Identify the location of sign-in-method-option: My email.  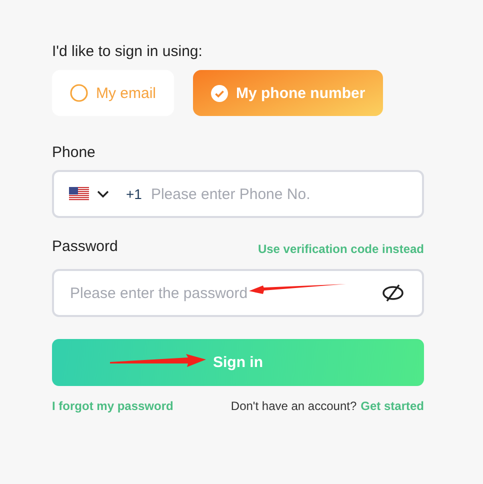
(113, 93).